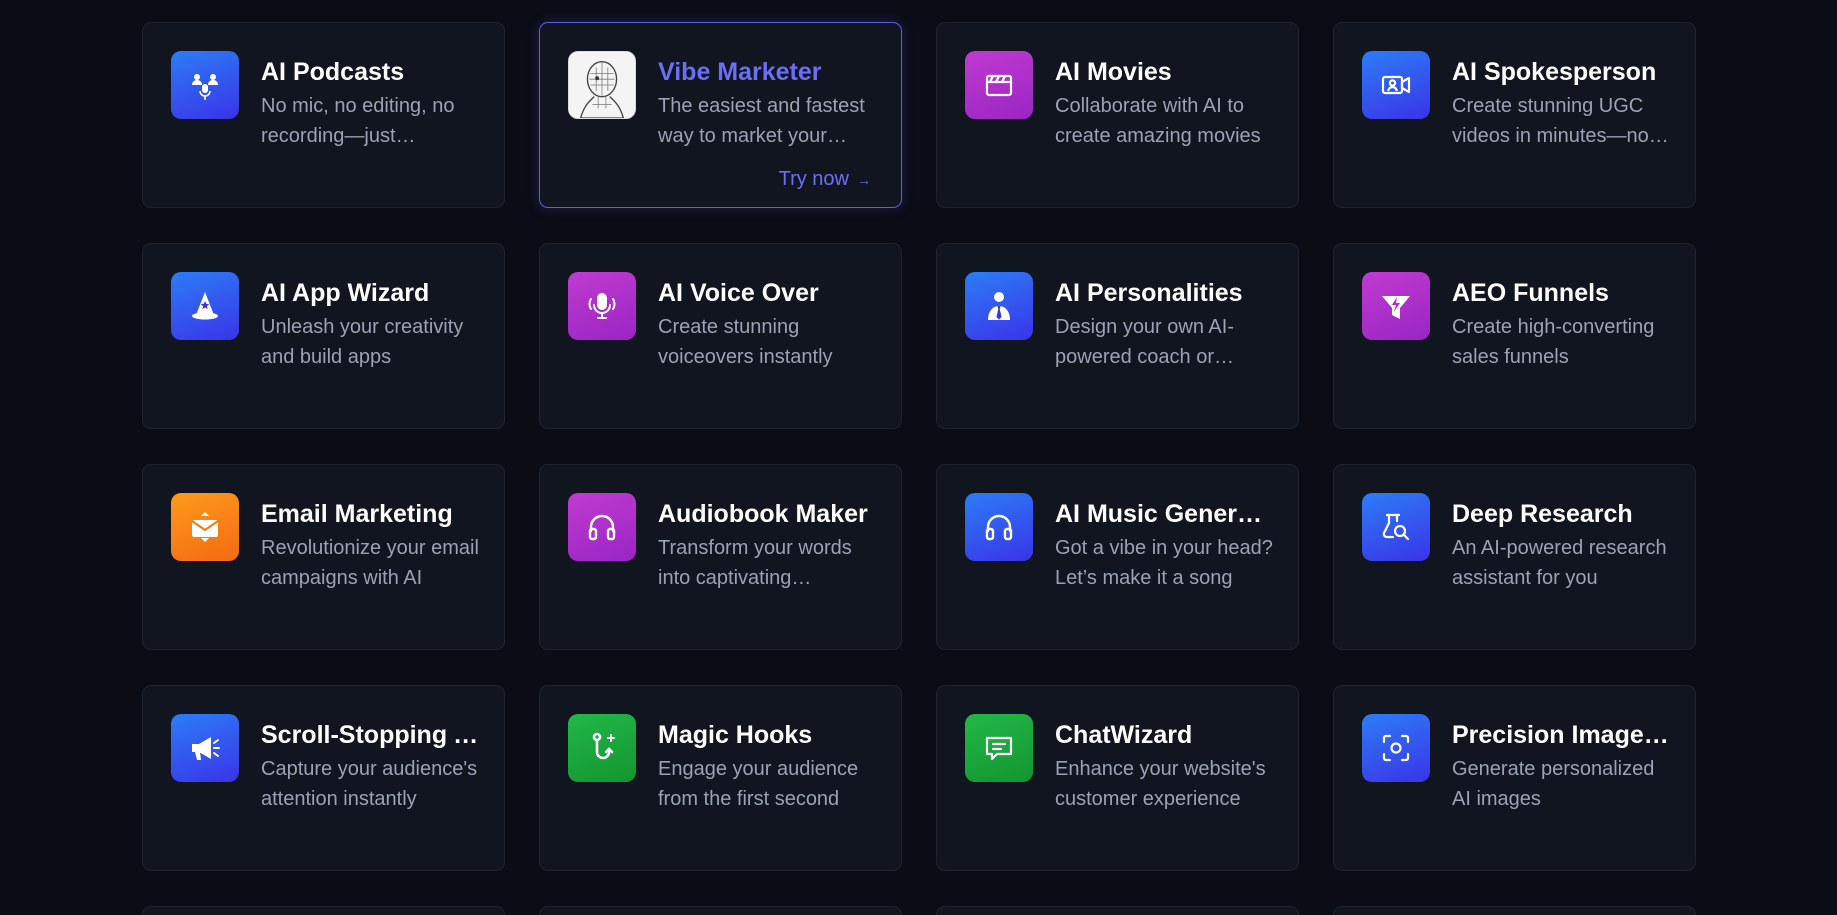 This screenshot has width=1837, height=915. What do you see at coordinates (999, 85) in the screenshot?
I see `clapperboard-icon` at bounding box center [999, 85].